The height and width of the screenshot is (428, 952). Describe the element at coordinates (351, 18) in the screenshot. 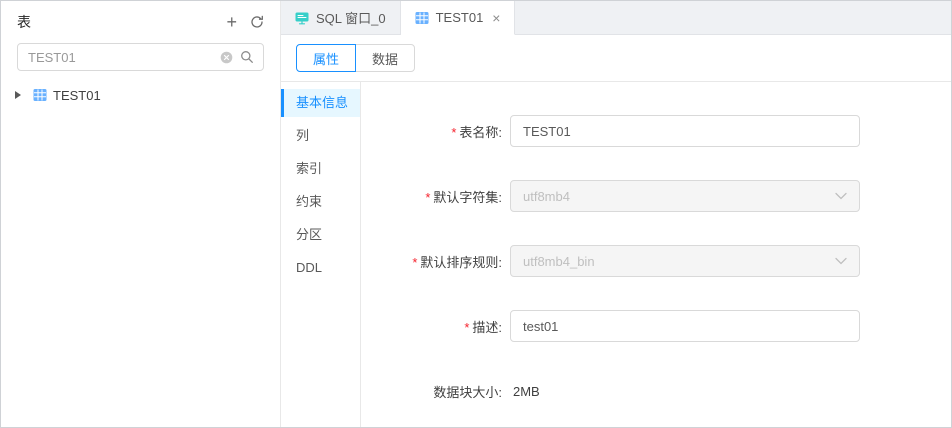

I see `tab-label: SQL 窗口_0` at that location.